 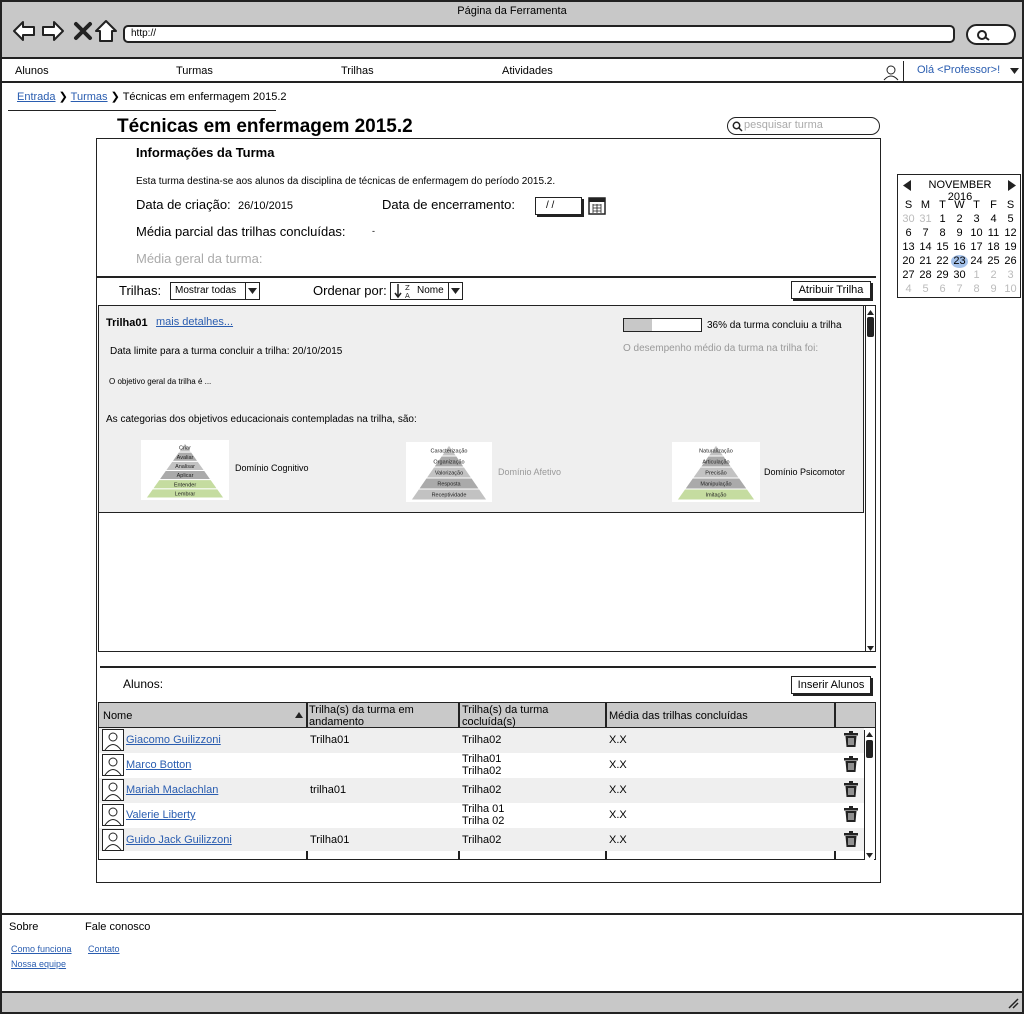 I want to click on table-row: Valerie Liberty Trilha 01 Trilha 02 X.X, so click(x=481, y=815).